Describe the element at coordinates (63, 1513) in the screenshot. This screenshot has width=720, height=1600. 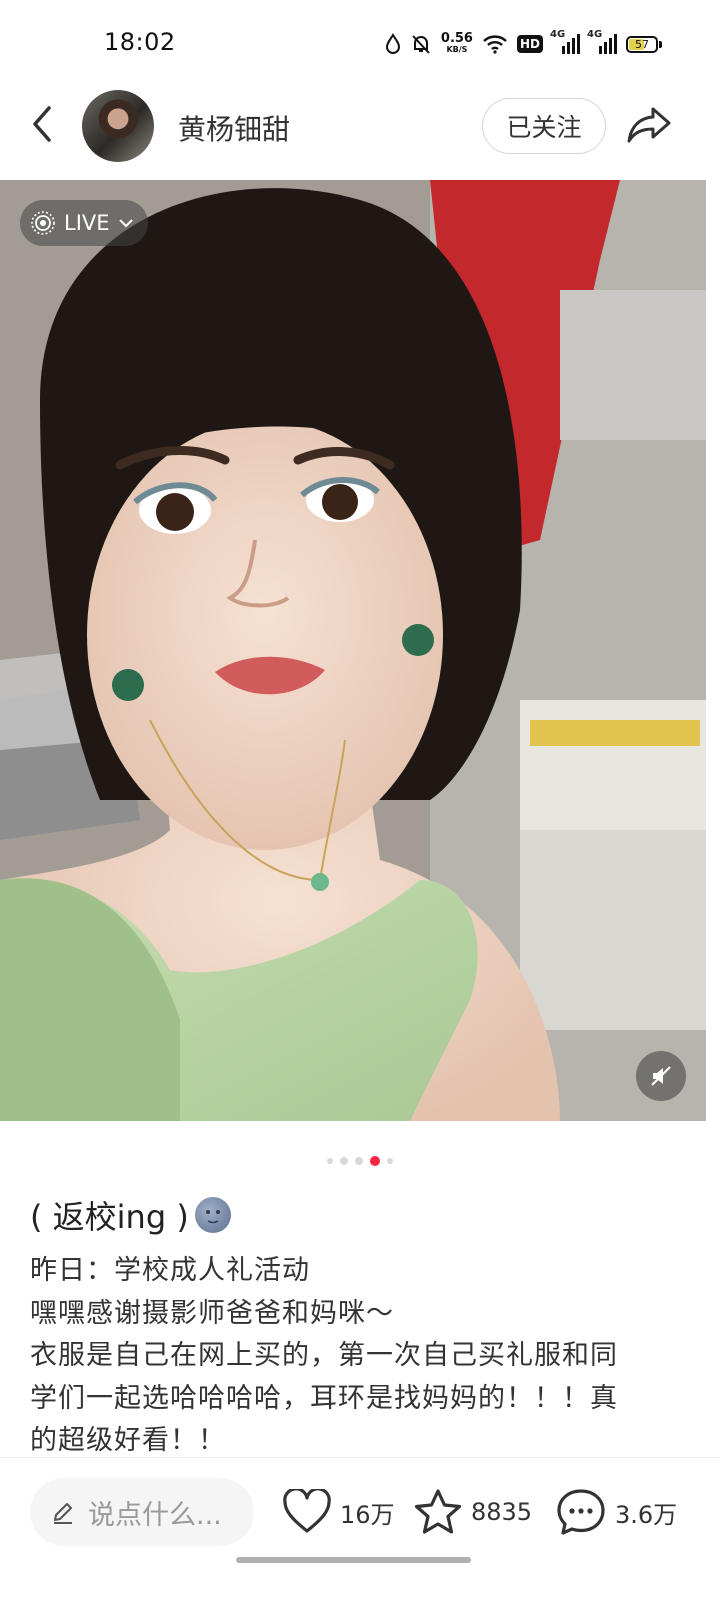
I see `pencil-icon` at that location.